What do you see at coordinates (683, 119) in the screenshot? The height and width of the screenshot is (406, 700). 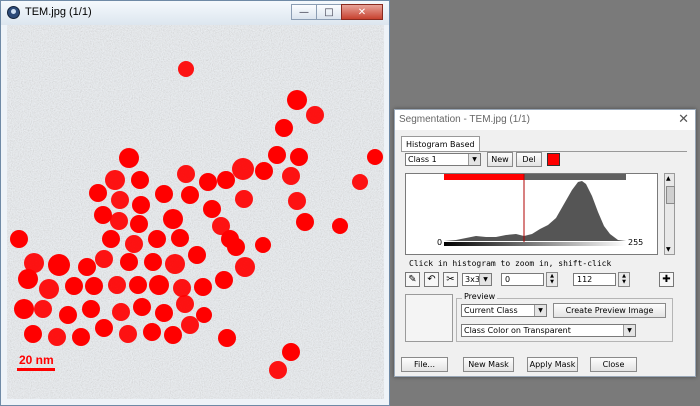 I see `close-icon: ✕` at bounding box center [683, 119].